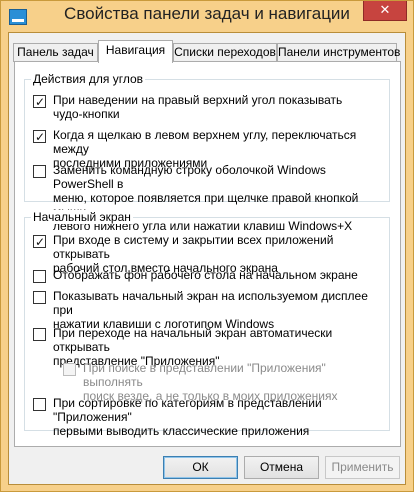 The height and width of the screenshot is (492, 414). I want to click on ok-button: ОК, so click(200, 467).